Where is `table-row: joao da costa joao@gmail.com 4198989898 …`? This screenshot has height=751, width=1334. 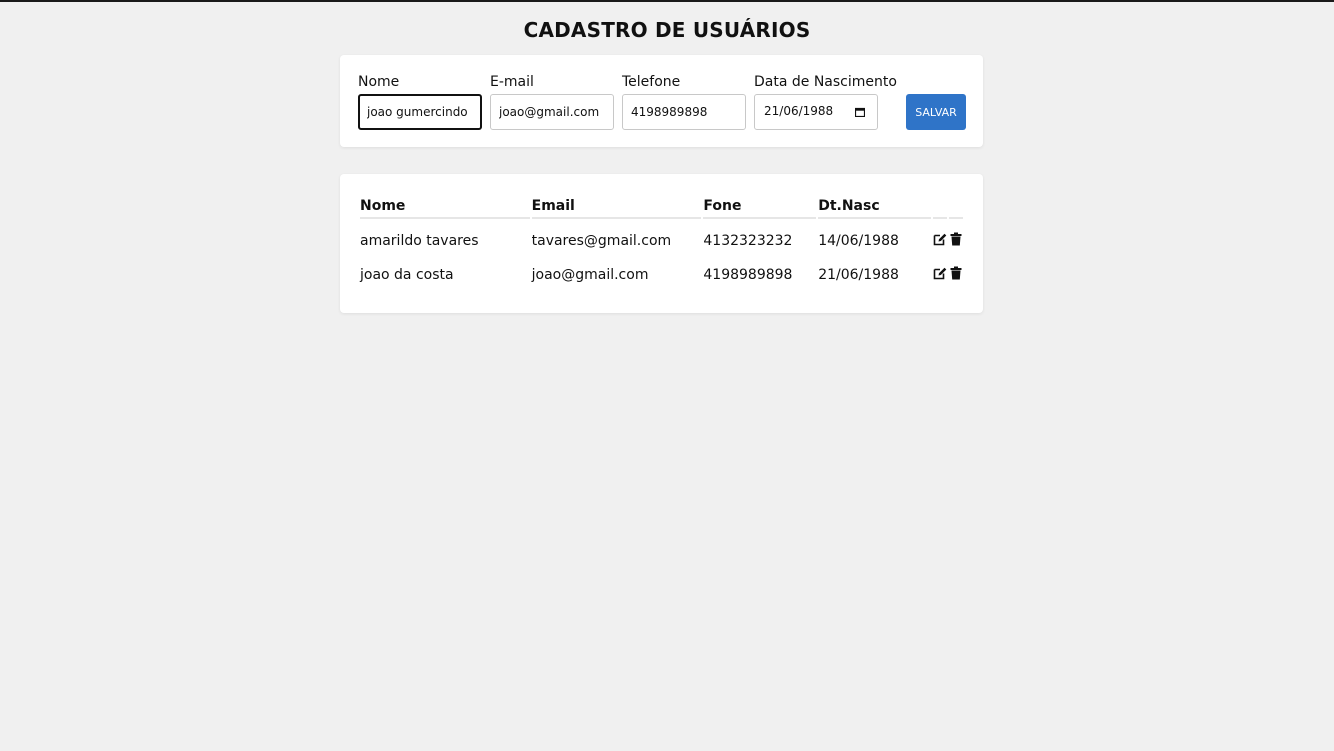
table-row: joao da costa joao@gmail.com 4198989898 … is located at coordinates (661, 274).